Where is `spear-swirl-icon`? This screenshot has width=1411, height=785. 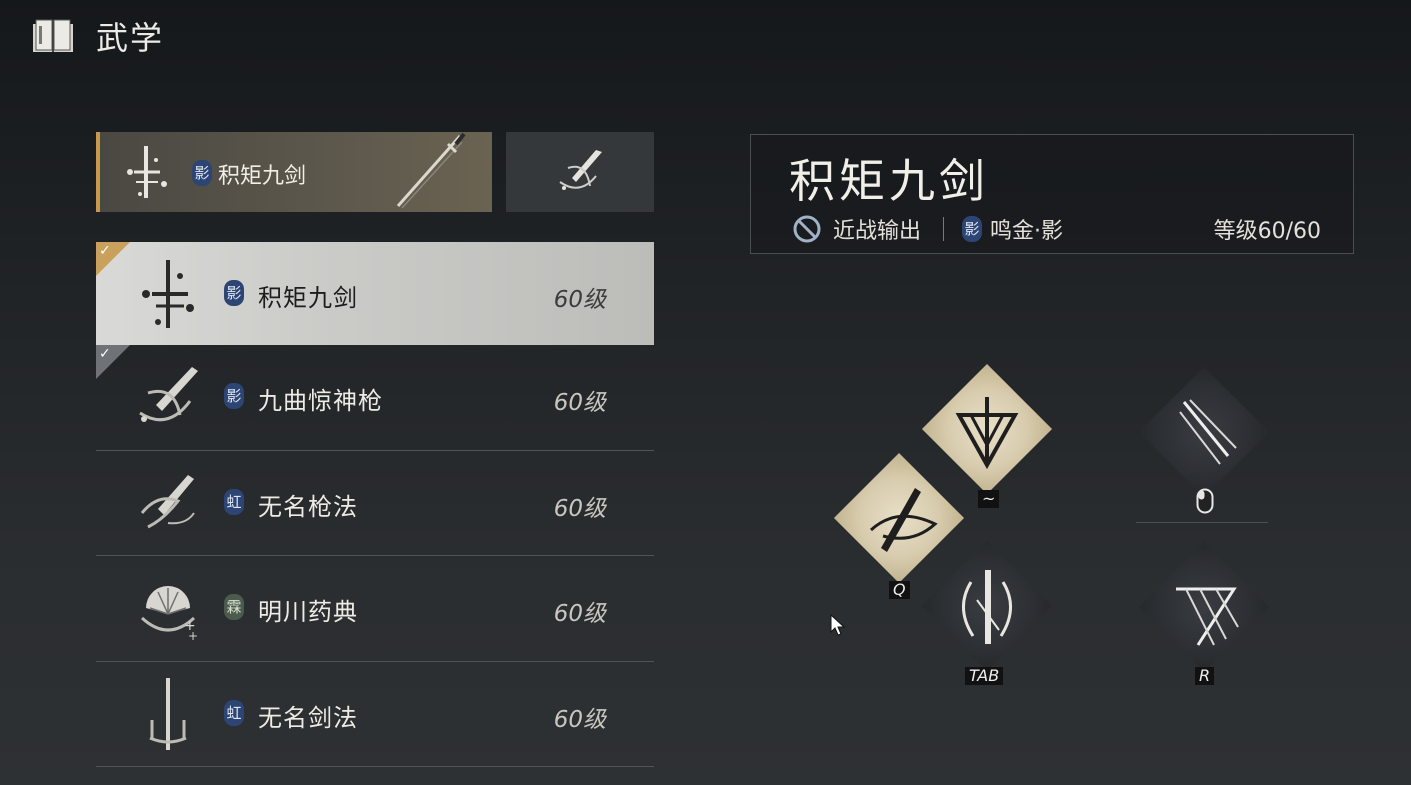
spear-swirl-icon is located at coordinates (167, 501).